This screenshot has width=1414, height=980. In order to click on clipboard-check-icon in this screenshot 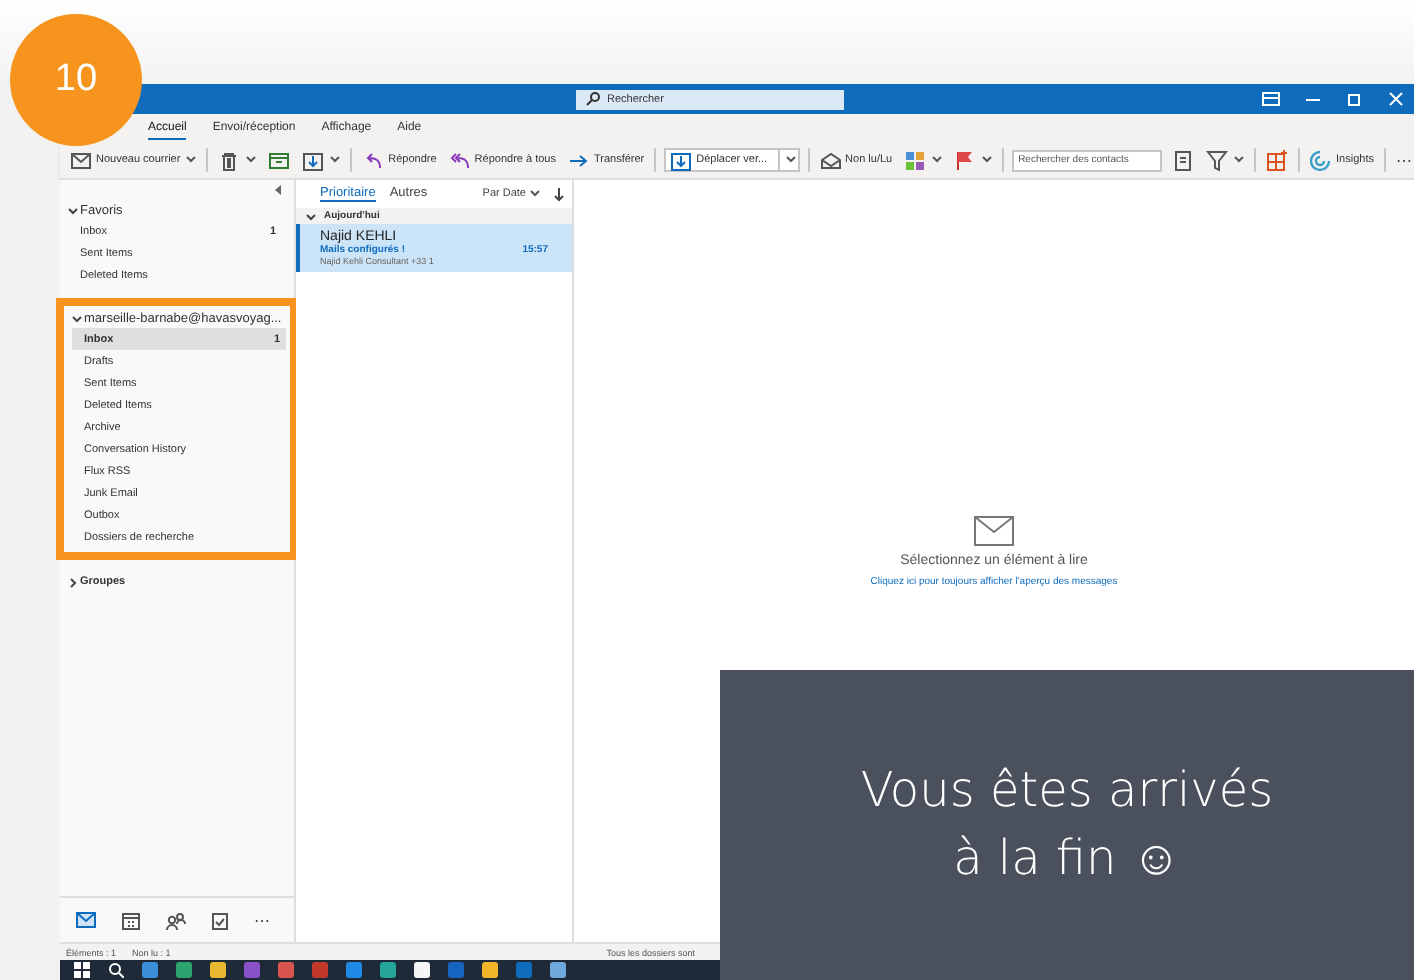, I will do `click(220, 920)`.